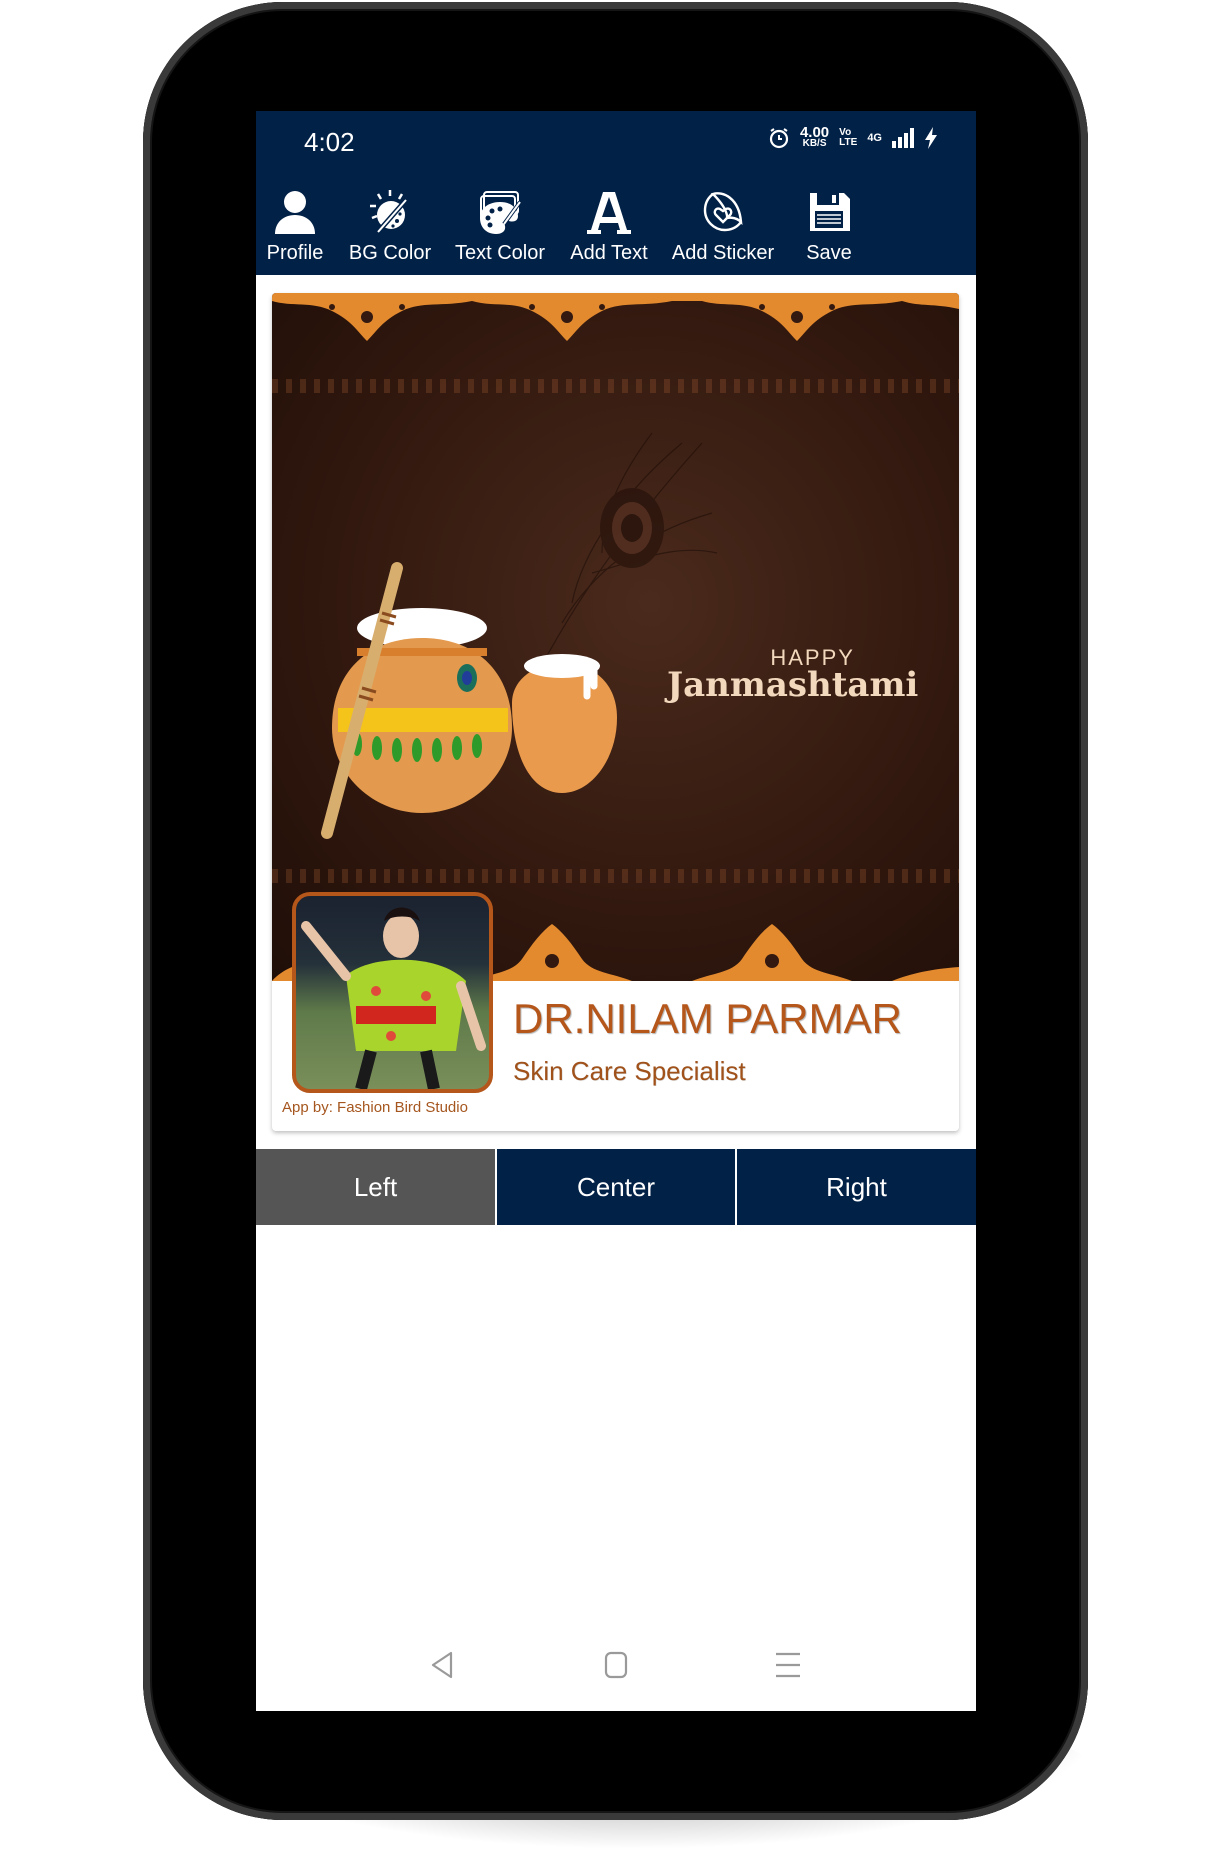 Image resolution: width=1228 pixels, height=1858 pixels. I want to click on card-designation: Skin Care Specialist, so click(629, 1071).